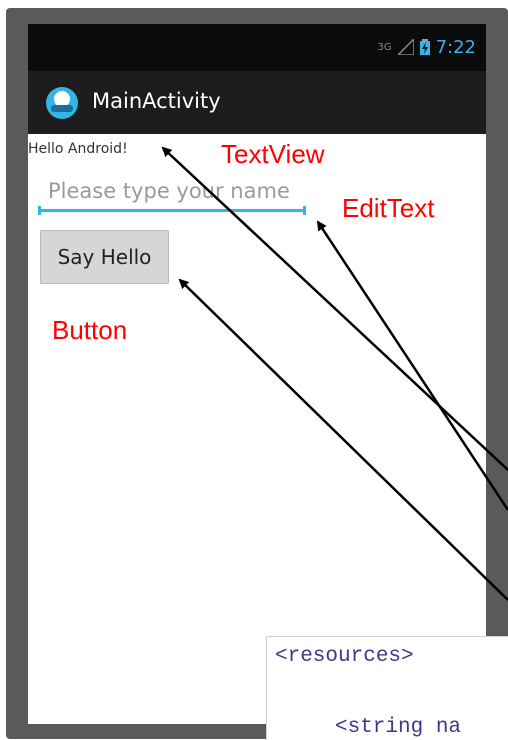 The width and height of the screenshot is (508, 740). Describe the element at coordinates (62, 103) in the screenshot. I see `app-icon` at that location.